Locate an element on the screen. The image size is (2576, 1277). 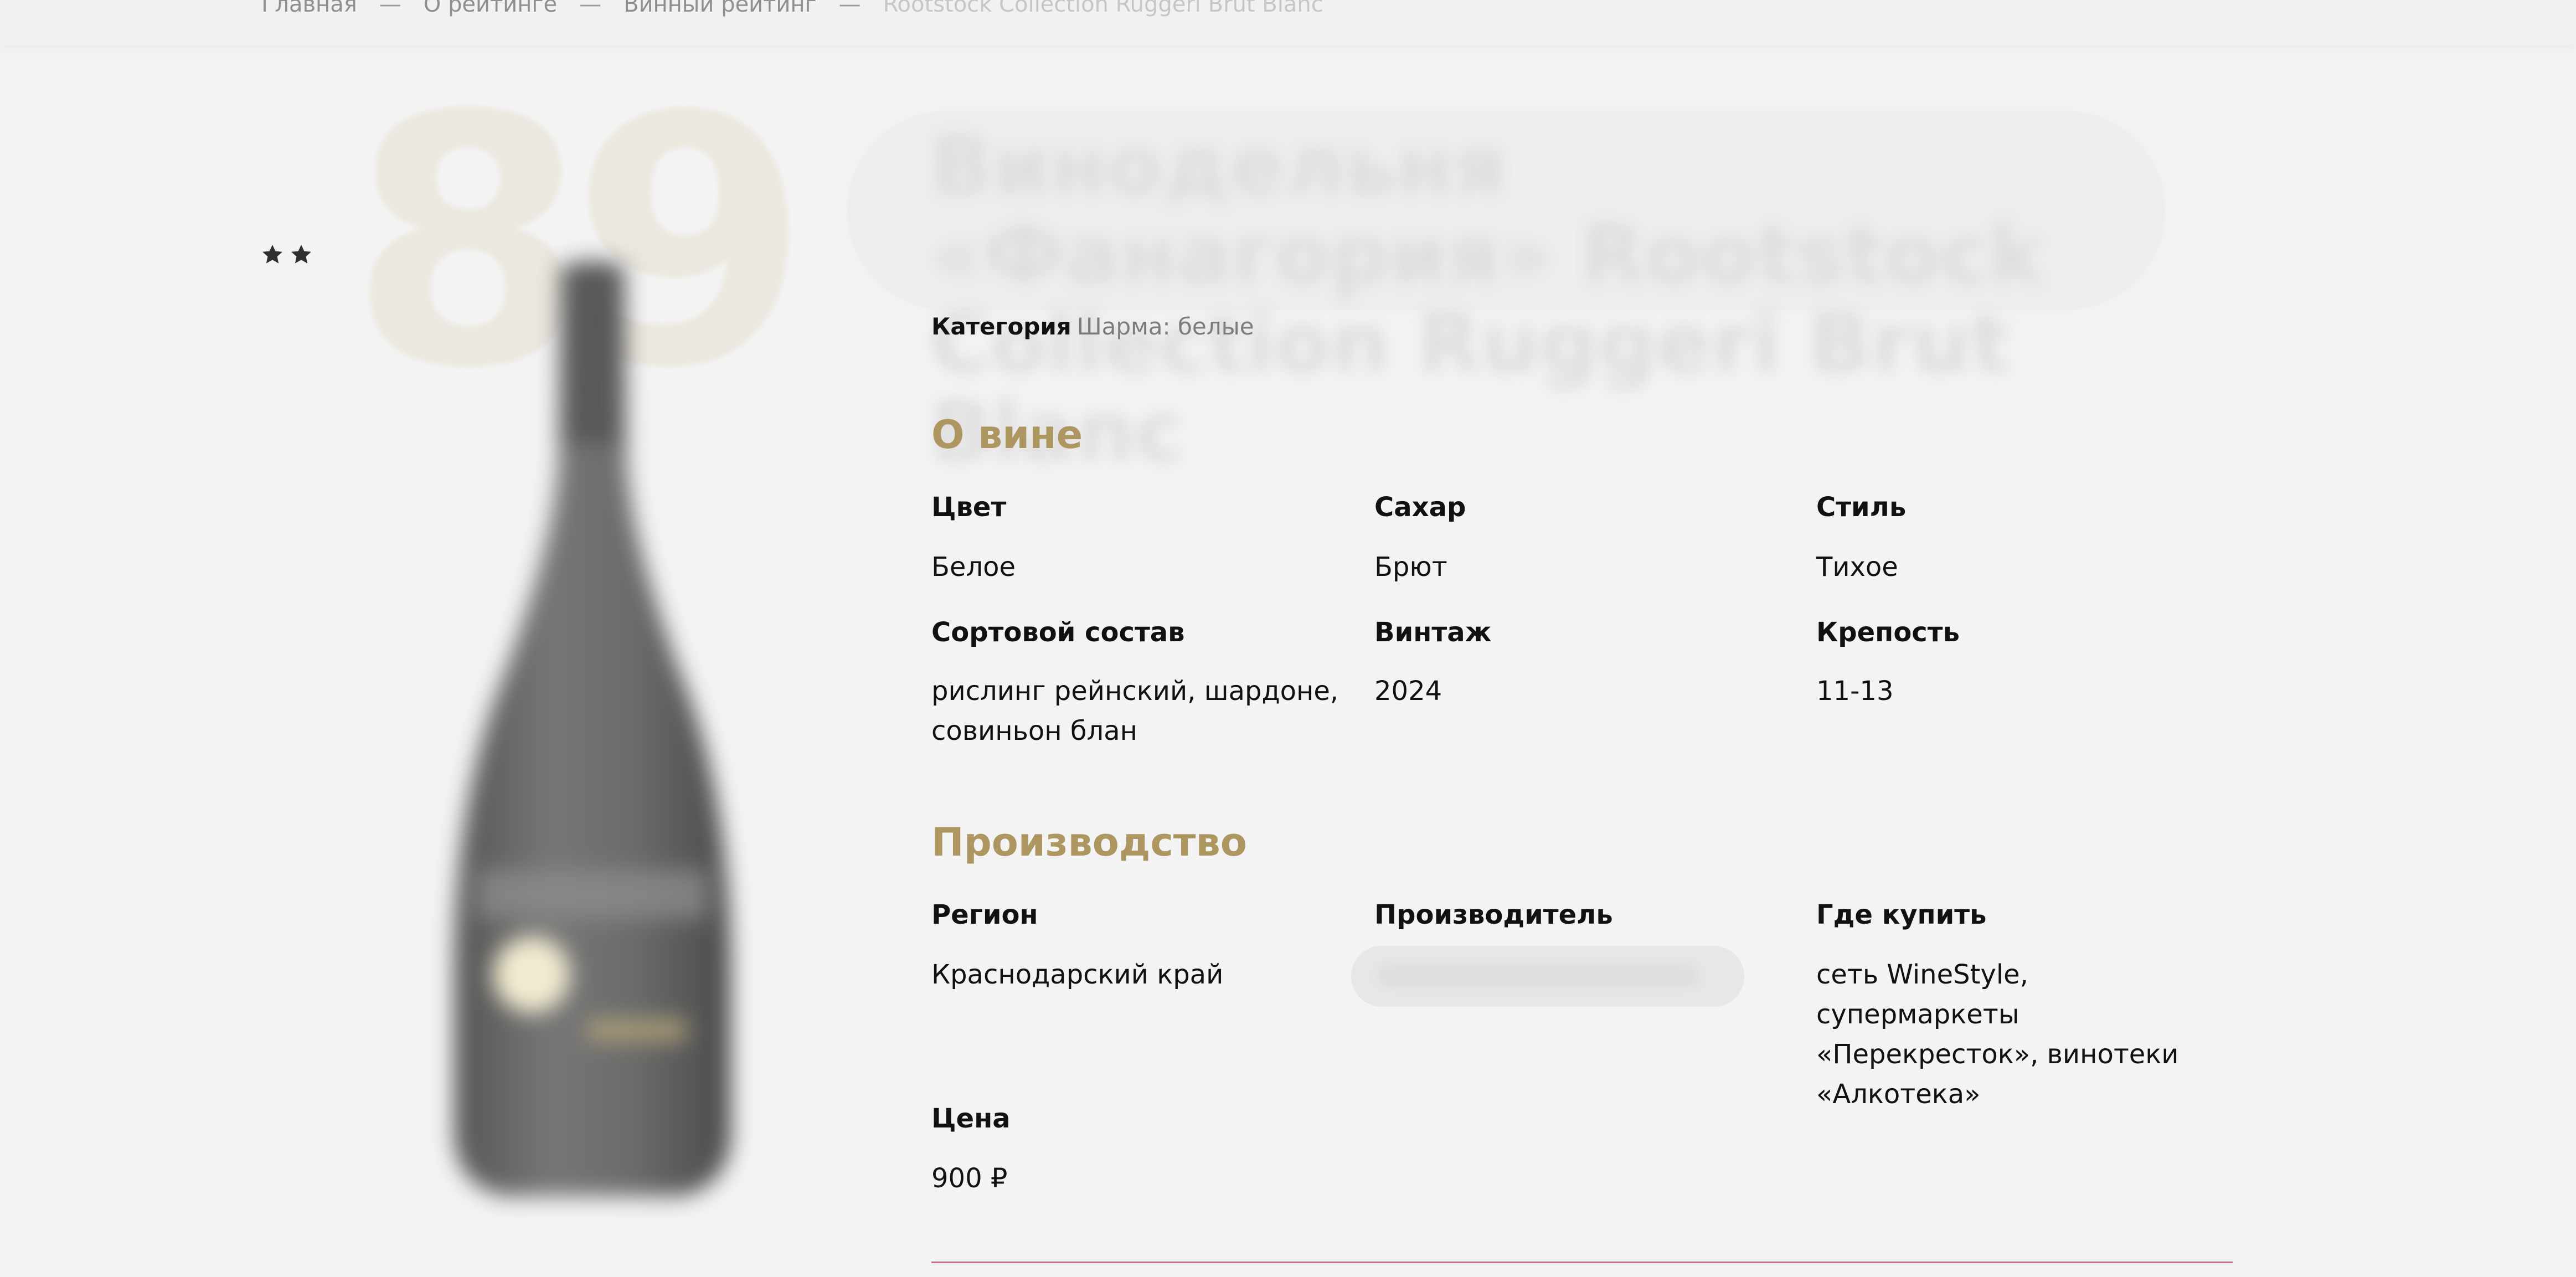
wine-bottle-image is located at coordinates (592, 728).